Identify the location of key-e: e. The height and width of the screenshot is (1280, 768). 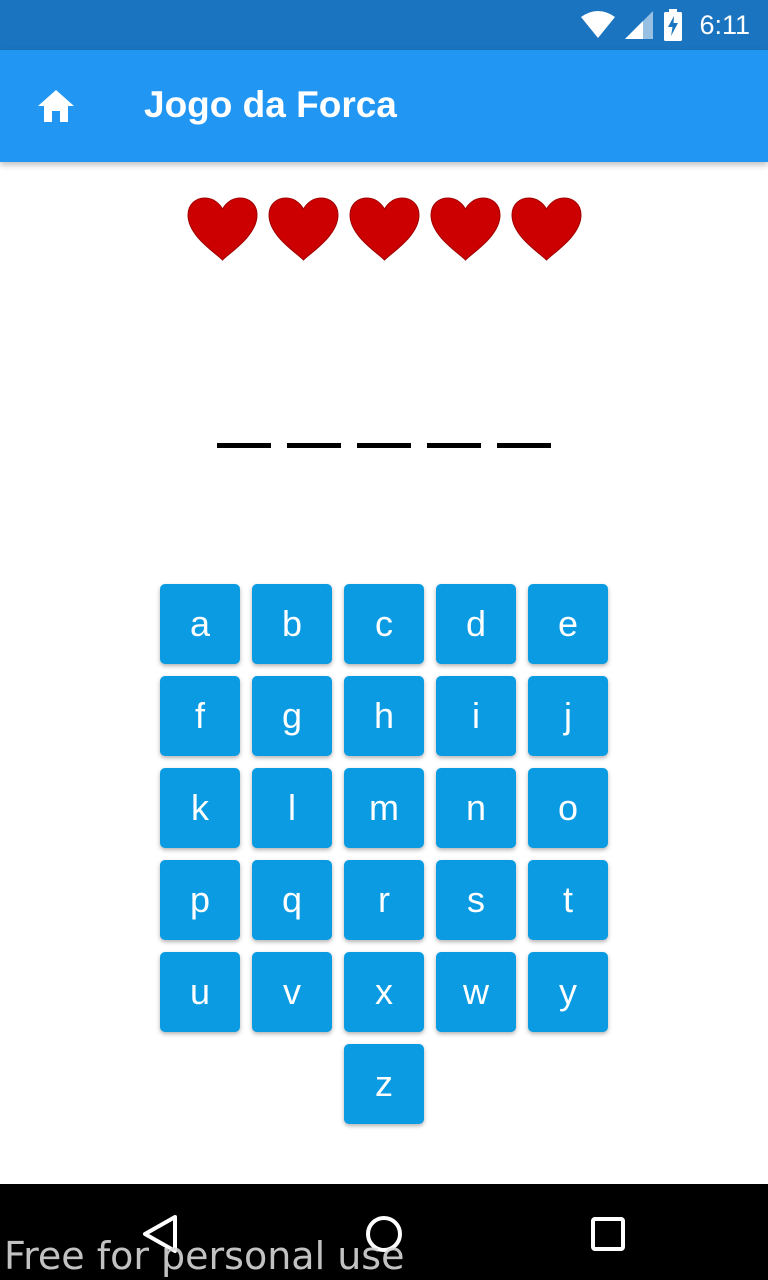
(568, 624).